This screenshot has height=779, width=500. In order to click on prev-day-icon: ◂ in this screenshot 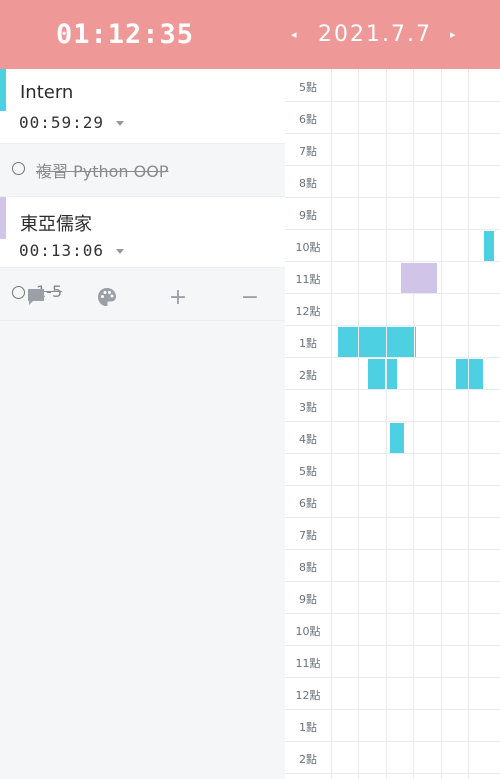, I will do `click(294, 34)`.